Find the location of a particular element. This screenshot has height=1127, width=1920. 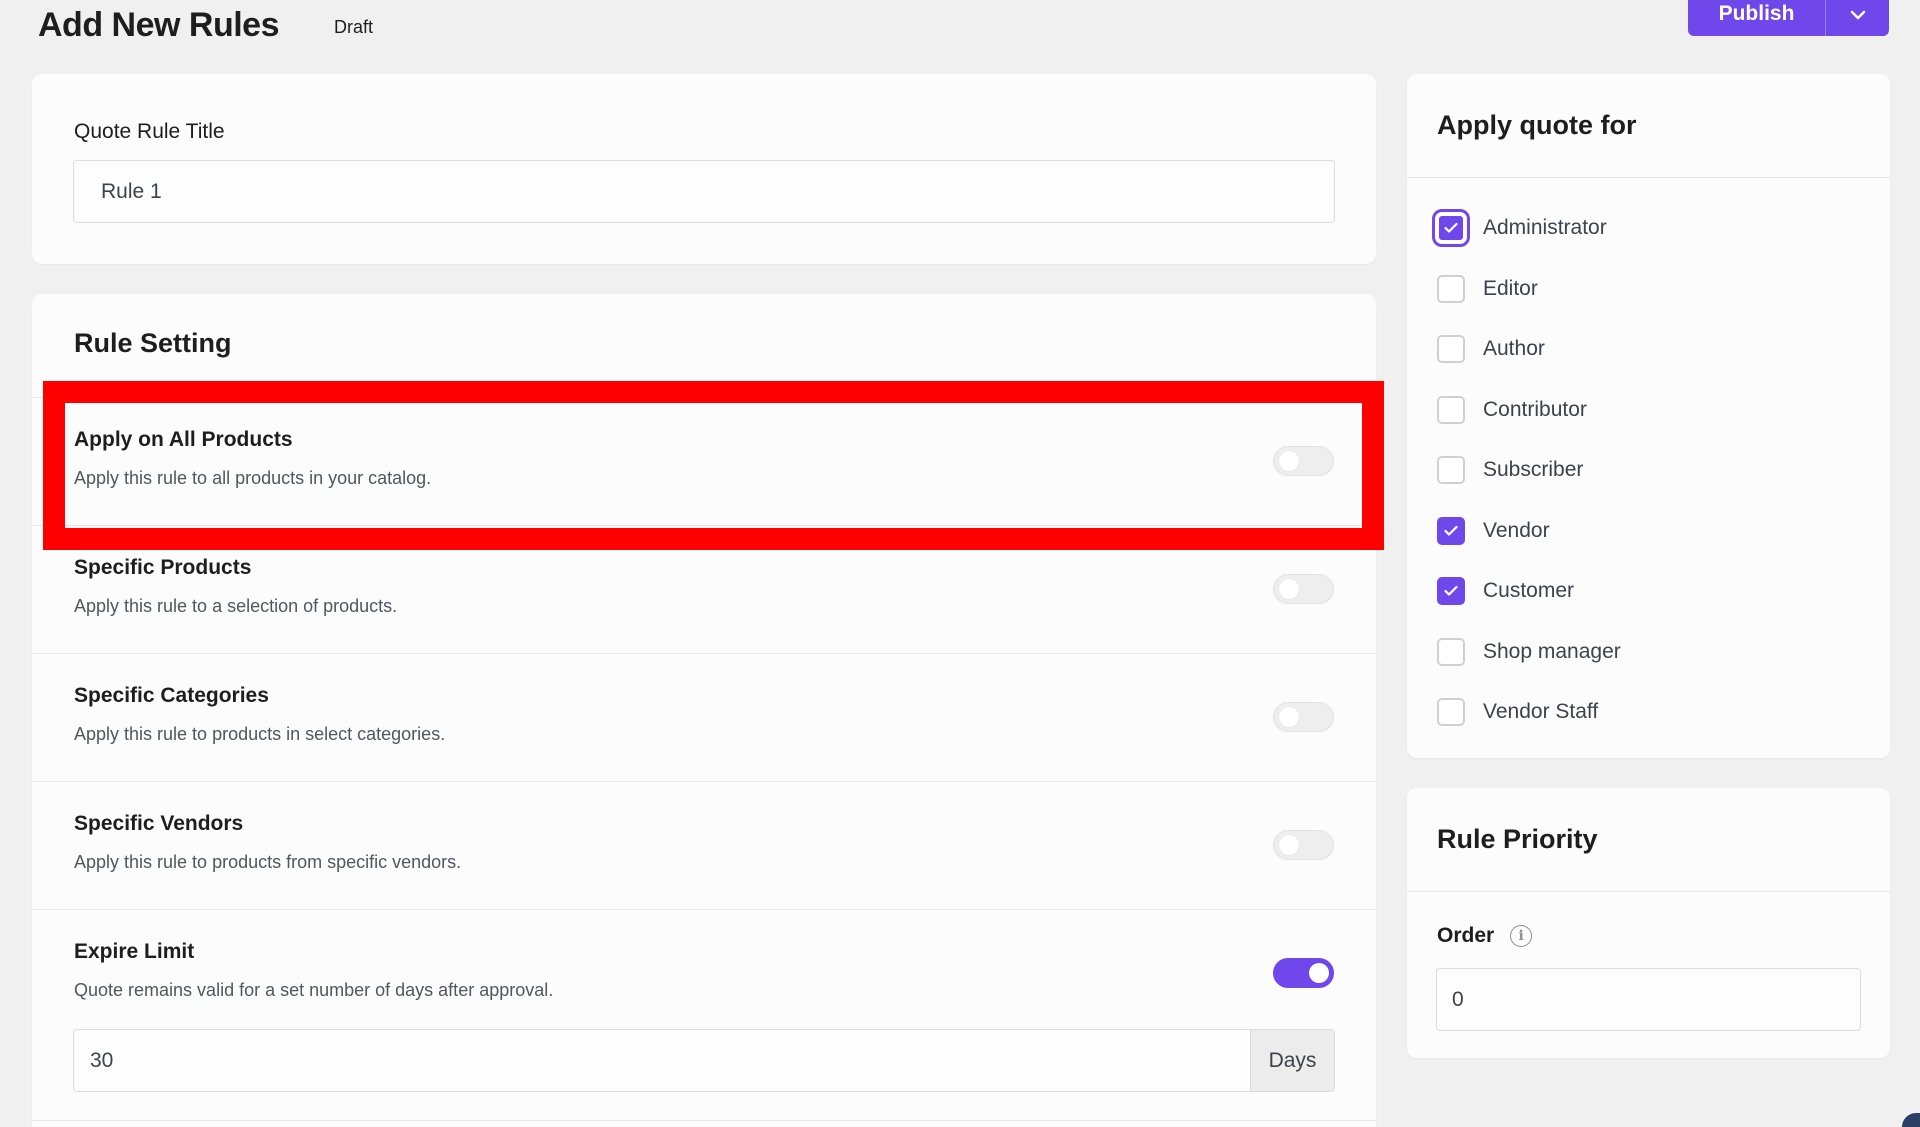

expire-days-field: 30 Days is located at coordinates (704, 1060).